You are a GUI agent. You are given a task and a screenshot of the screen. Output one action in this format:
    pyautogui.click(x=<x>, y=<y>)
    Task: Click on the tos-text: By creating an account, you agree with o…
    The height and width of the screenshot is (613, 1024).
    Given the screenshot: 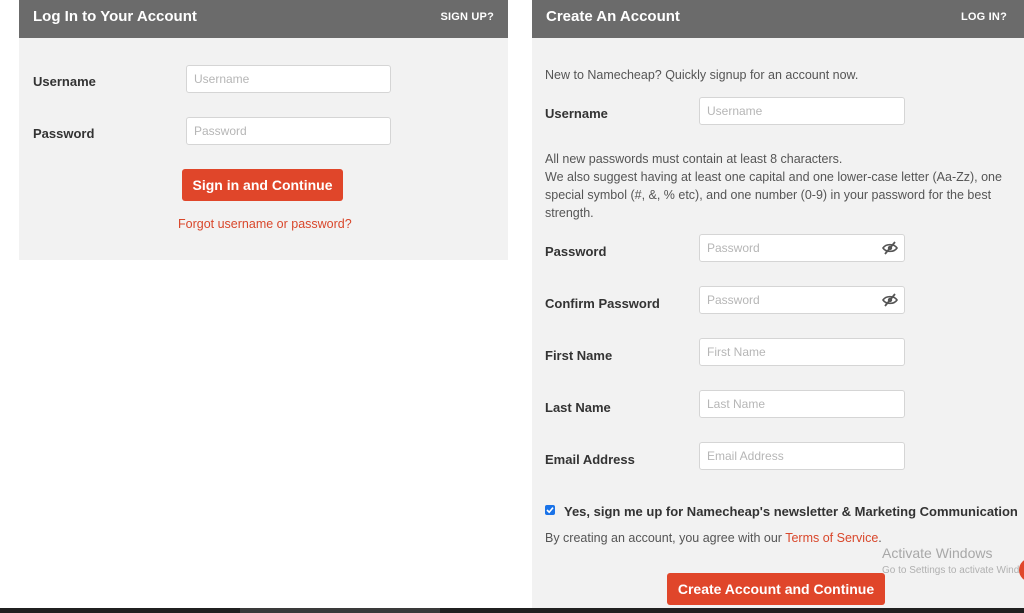 What is the action you would take?
    pyautogui.click(x=713, y=538)
    